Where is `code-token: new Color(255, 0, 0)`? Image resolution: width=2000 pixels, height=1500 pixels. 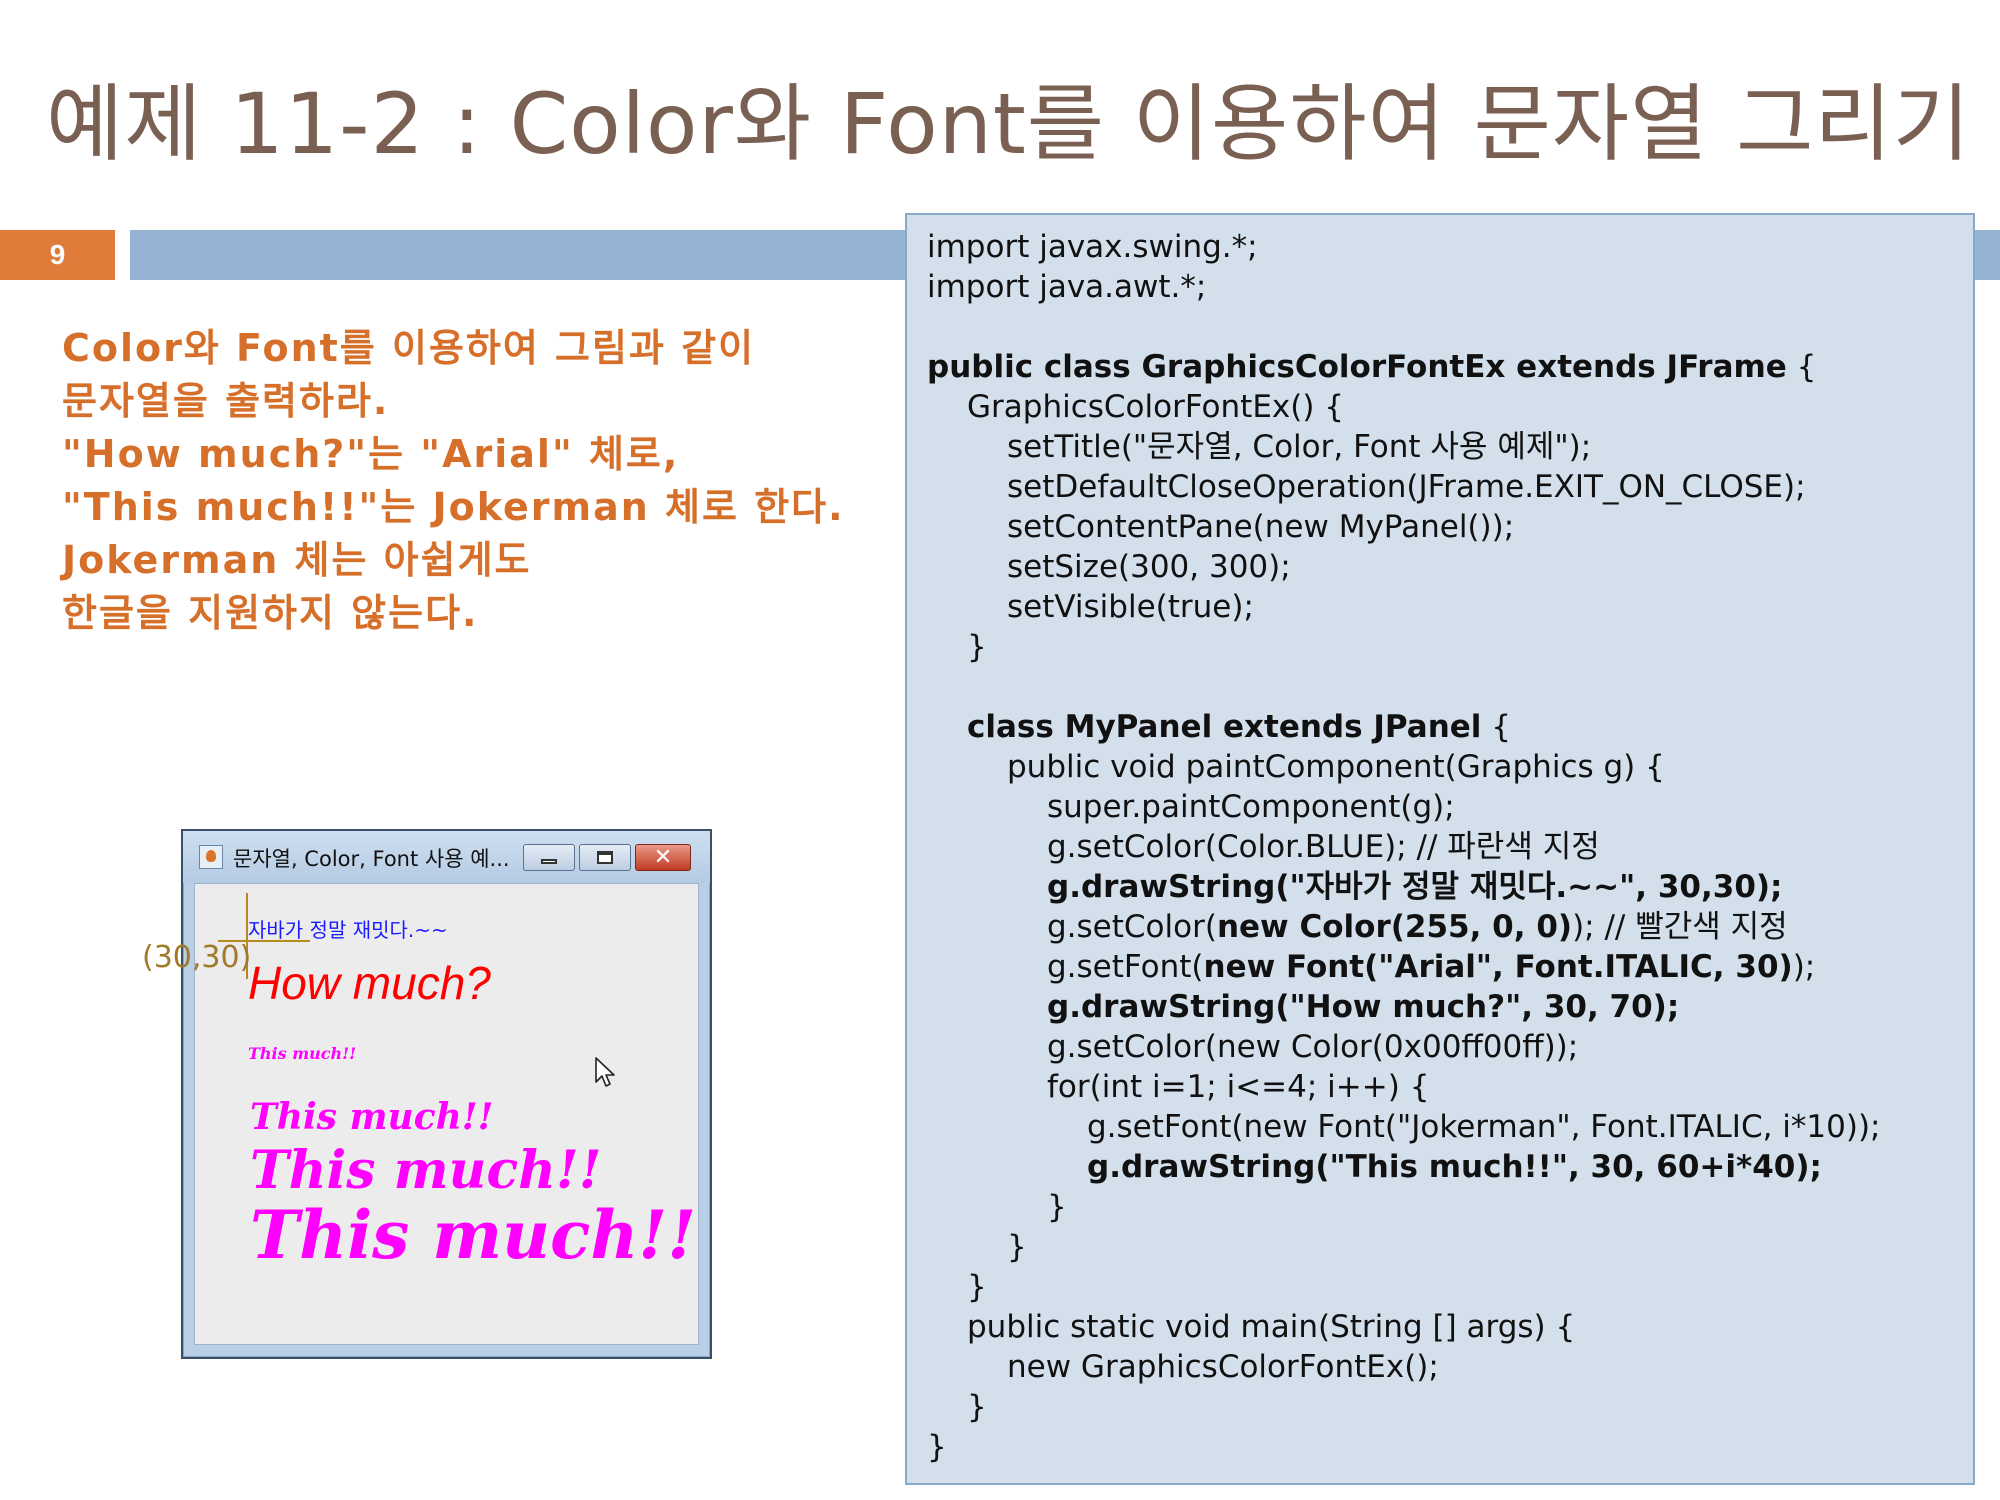 code-token: new Color(255, 0, 0) is located at coordinates (1394, 927).